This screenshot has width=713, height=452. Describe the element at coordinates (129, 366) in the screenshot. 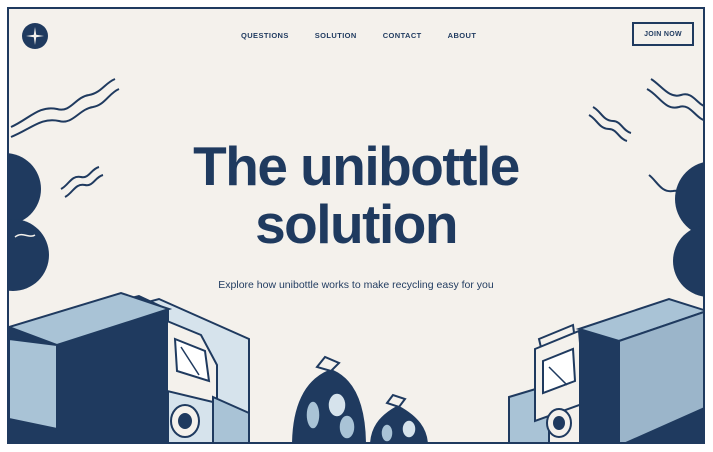

I see `left-truck` at that location.